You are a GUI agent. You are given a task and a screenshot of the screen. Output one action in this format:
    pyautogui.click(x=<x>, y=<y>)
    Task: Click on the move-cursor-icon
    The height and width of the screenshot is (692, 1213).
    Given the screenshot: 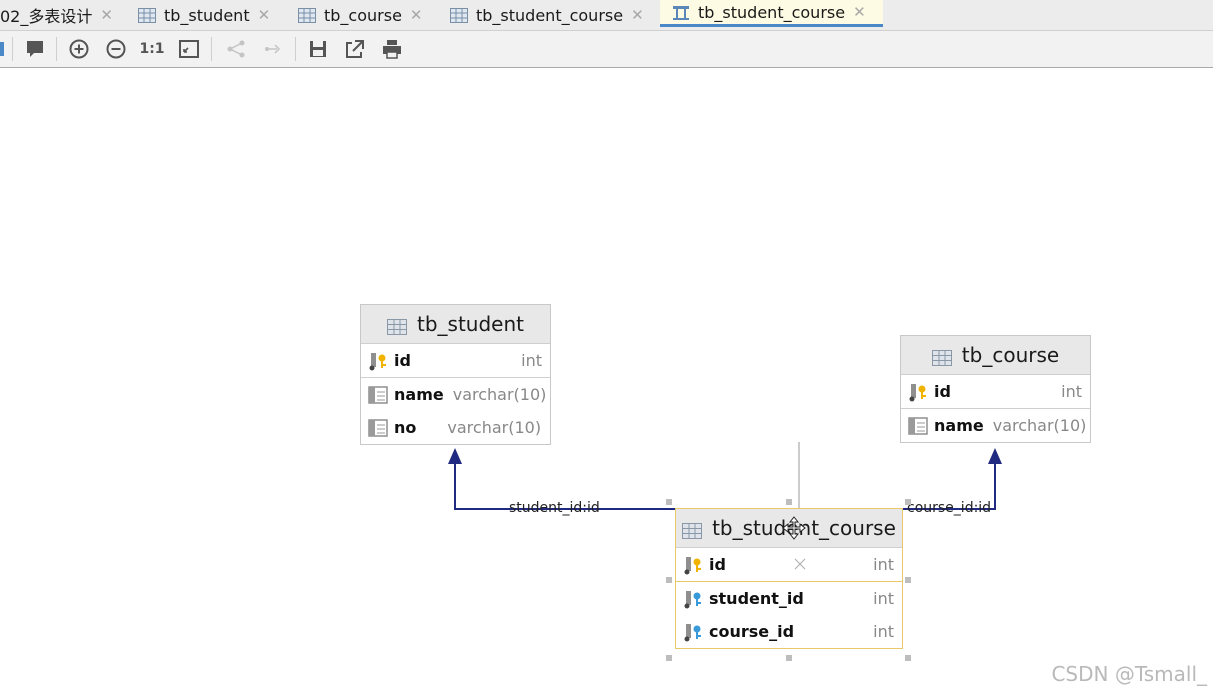 What is the action you would take?
    pyautogui.click(x=794, y=528)
    